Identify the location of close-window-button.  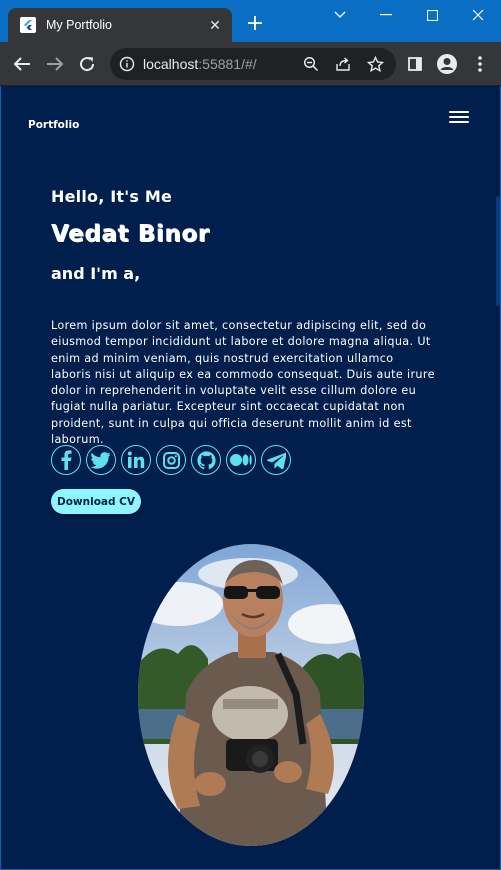
(478, 15).